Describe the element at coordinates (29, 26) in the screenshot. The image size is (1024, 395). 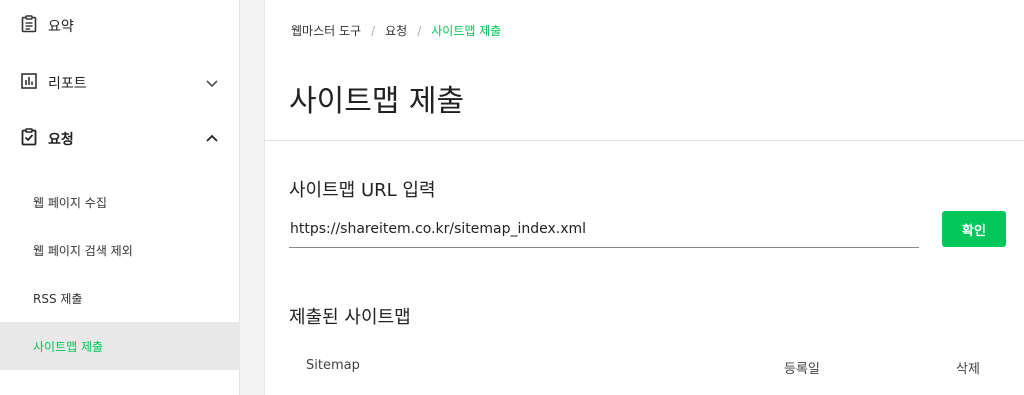
I see `document-icon` at that location.